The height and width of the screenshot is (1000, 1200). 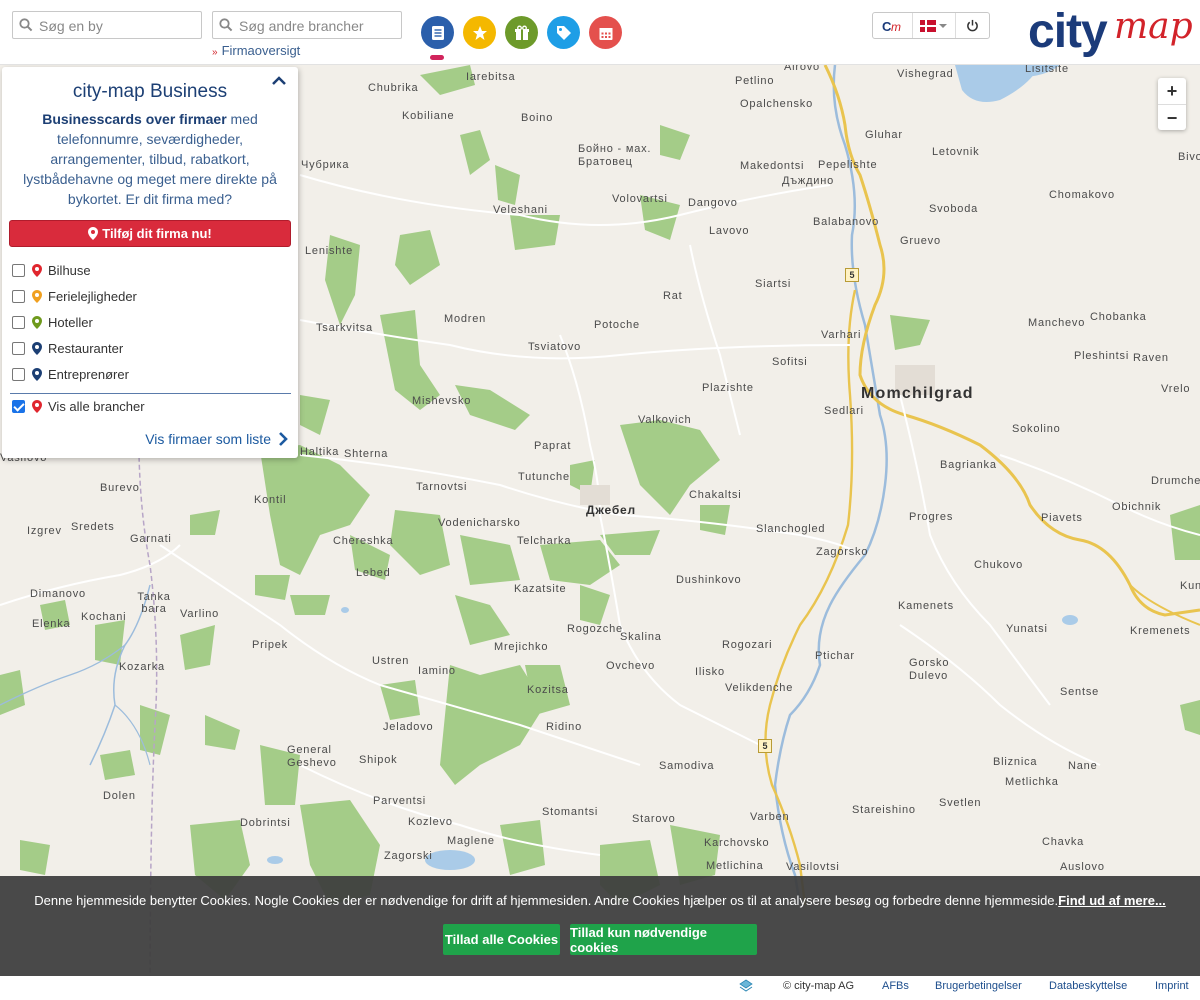 I want to click on place-label: Valkovich, so click(x=665, y=420).